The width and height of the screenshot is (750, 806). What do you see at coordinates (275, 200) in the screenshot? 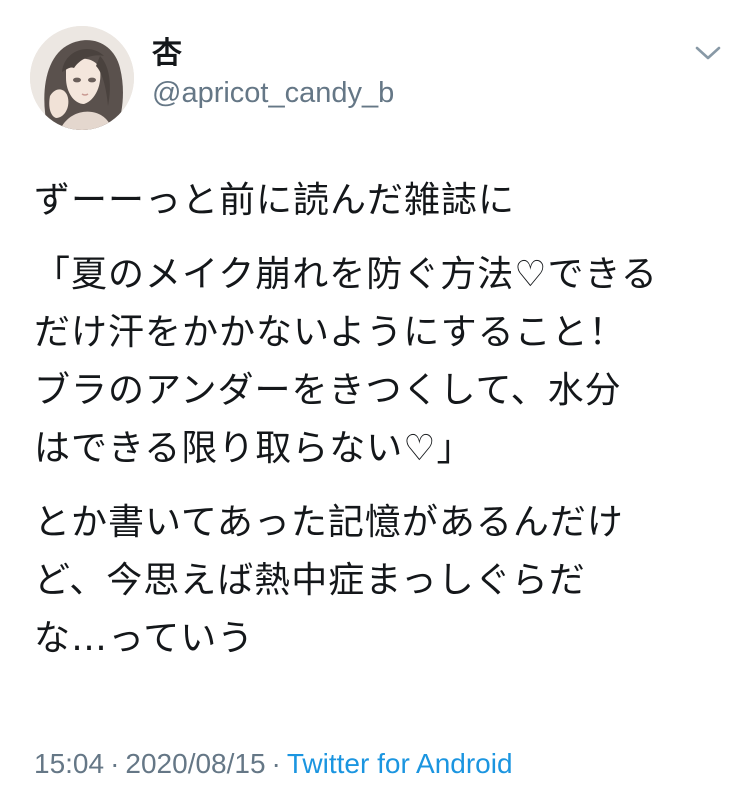
I see `tweet-line: ずーーっと前に読んだ雑誌に` at bounding box center [275, 200].